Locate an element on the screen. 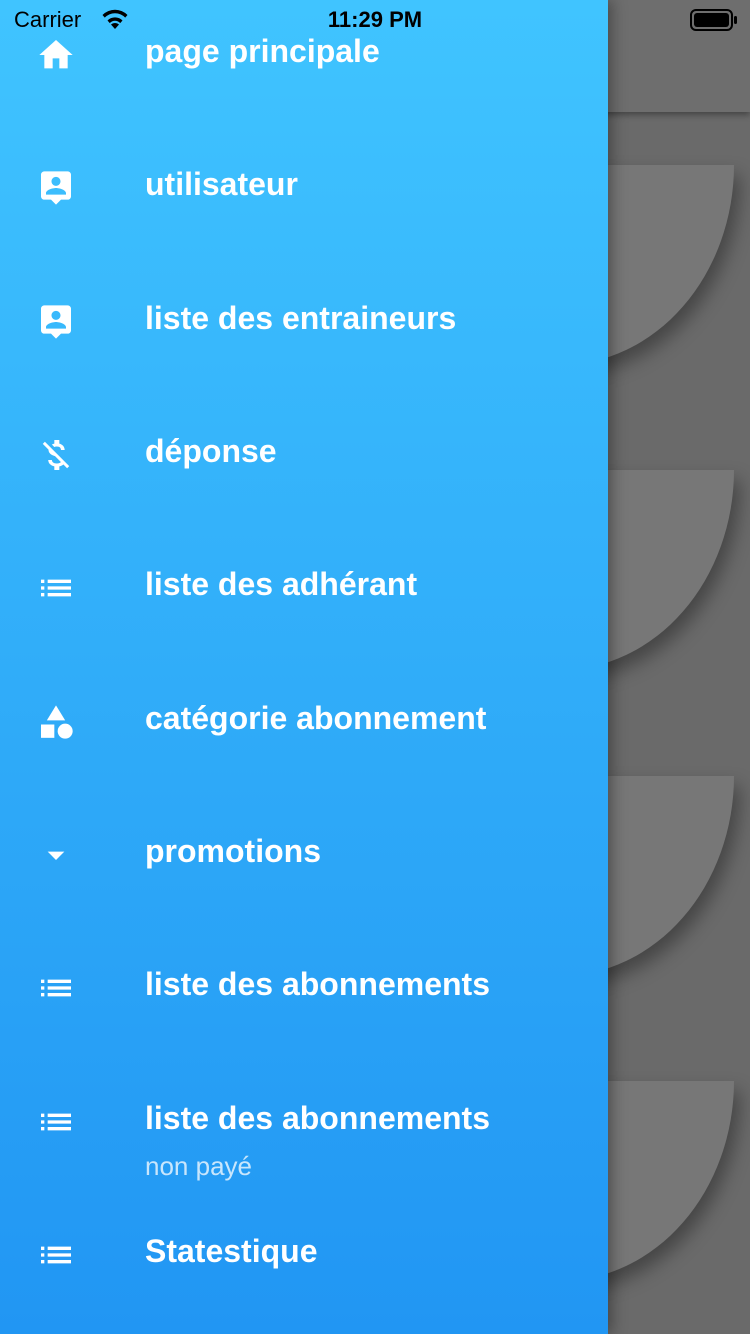 This screenshot has width=750, height=1334. arrow-drop-down-icon is located at coordinates (56, 855).